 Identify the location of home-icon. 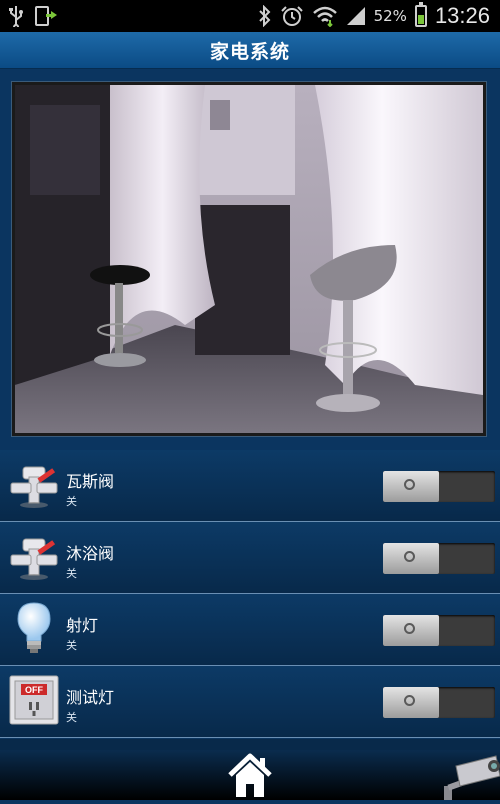
(250, 776).